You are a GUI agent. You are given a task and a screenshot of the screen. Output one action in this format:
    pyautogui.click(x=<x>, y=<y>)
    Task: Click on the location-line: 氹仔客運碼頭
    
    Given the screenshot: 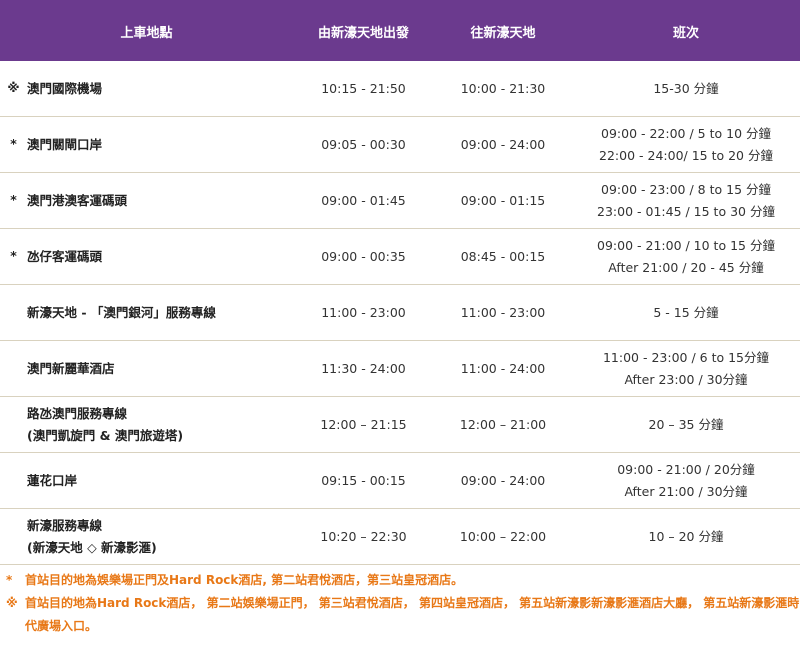 What is the action you would take?
    pyautogui.click(x=65, y=256)
    